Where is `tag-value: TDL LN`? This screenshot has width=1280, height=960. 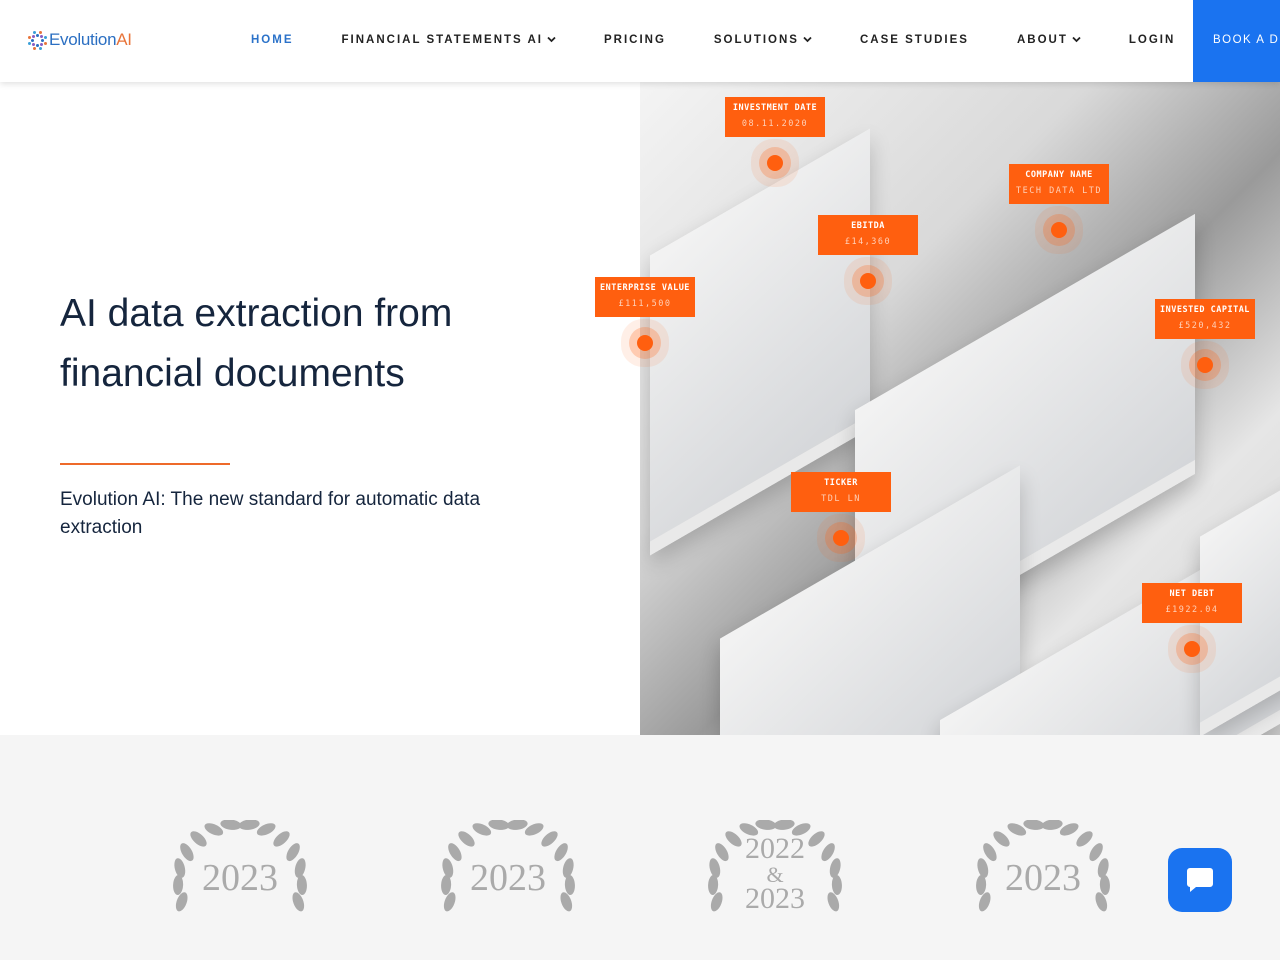 tag-value: TDL LN is located at coordinates (841, 499).